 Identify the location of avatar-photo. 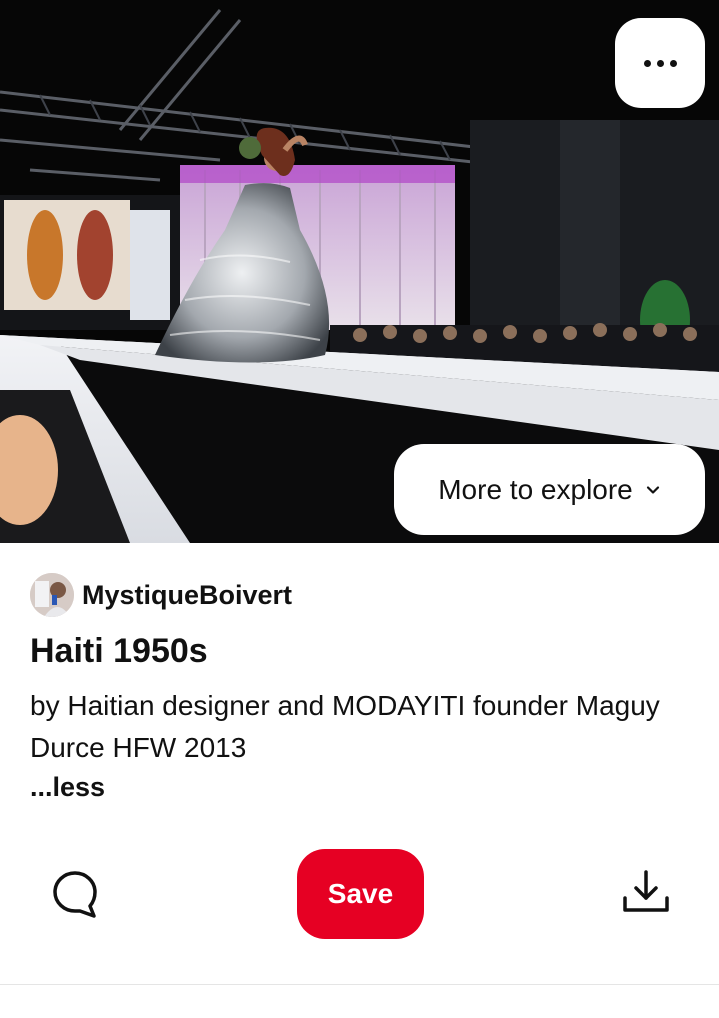
(52, 595).